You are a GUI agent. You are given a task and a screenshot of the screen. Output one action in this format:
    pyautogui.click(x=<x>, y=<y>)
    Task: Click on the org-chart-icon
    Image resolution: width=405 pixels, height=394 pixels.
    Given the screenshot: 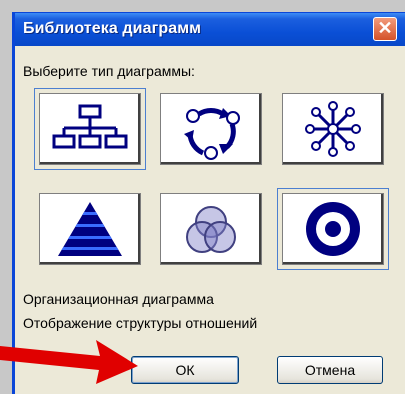 What is the action you would take?
    pyautogui.click(x=90, y=126)
    